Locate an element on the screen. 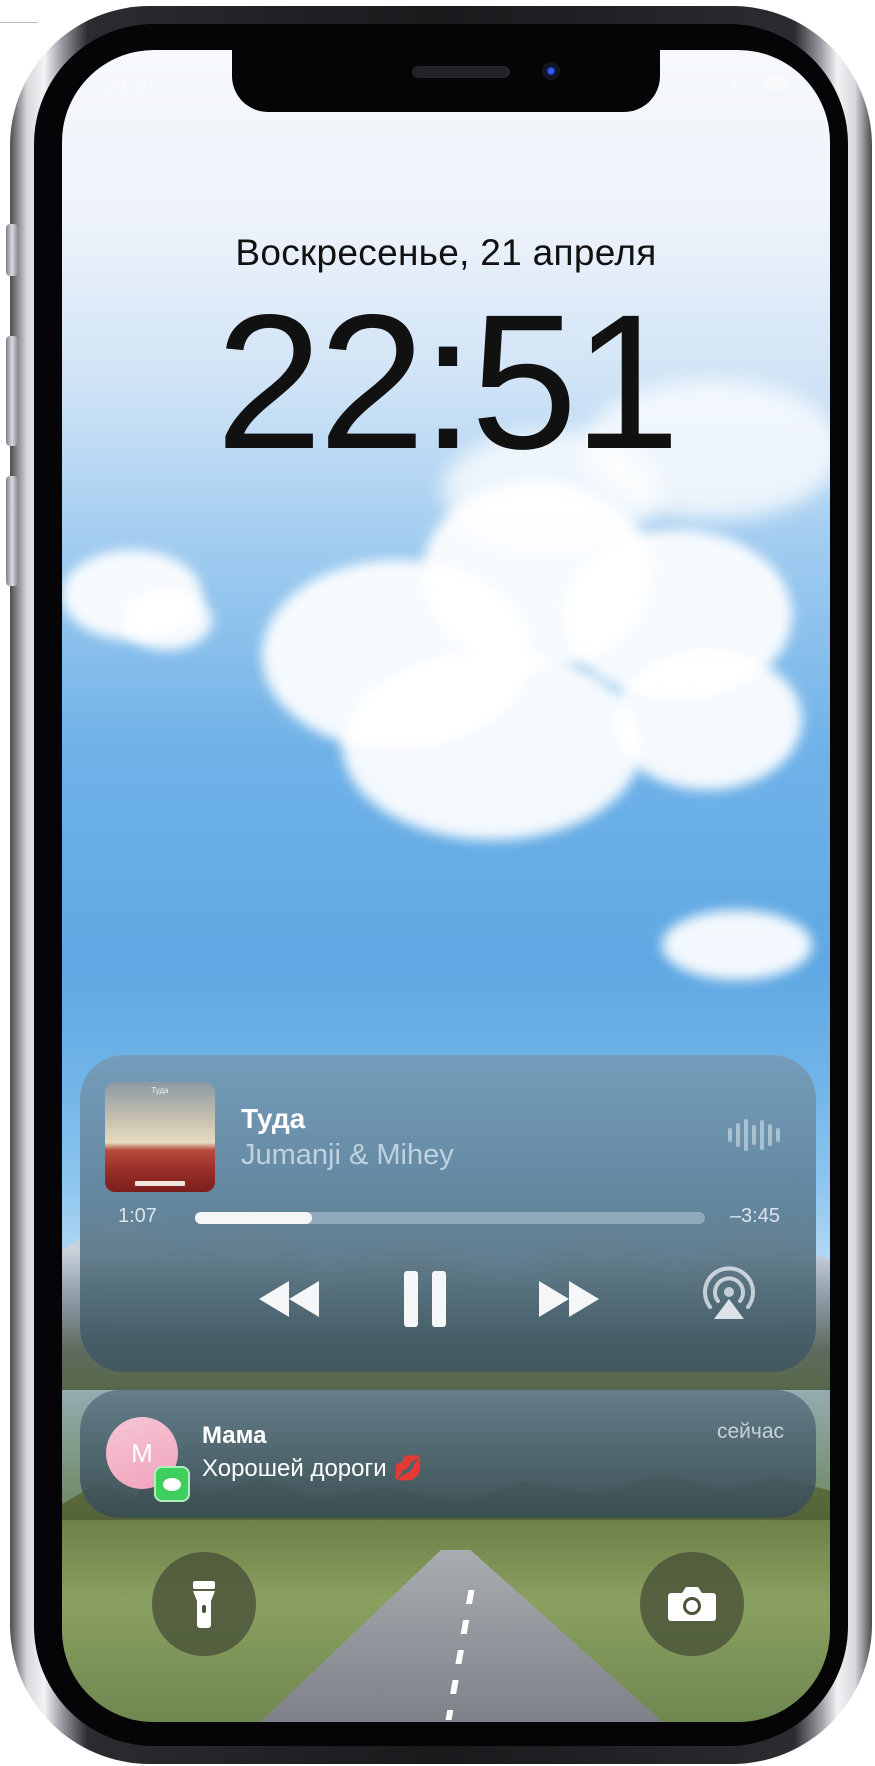  corner-divider is located at coordinates (19, 22).